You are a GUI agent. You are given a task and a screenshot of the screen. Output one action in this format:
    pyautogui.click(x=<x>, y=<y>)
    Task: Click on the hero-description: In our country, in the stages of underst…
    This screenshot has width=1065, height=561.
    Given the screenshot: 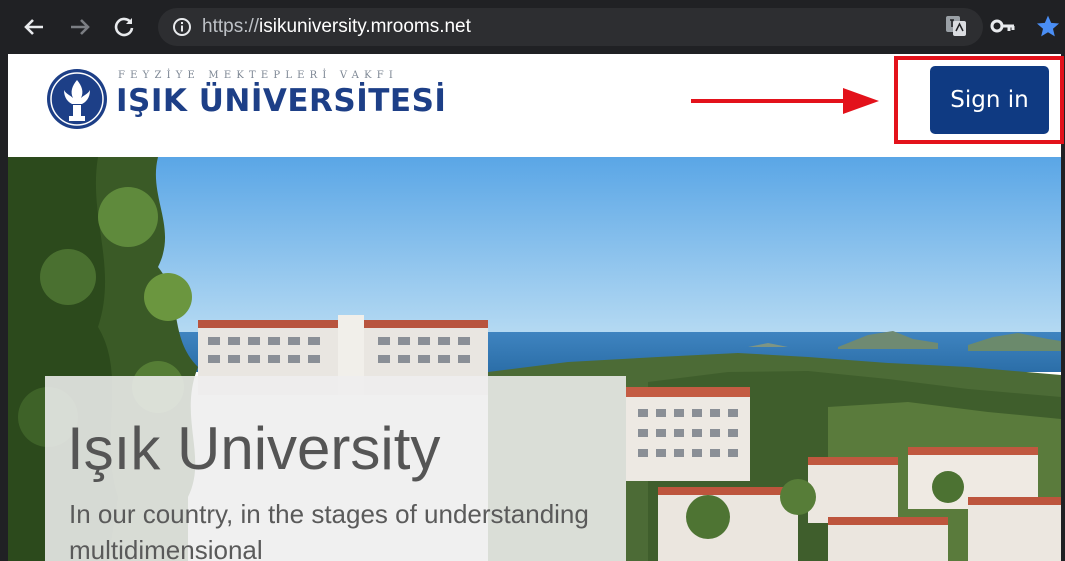 What is the action you would take?
    pyautogui.click(x=329, y=530)
    